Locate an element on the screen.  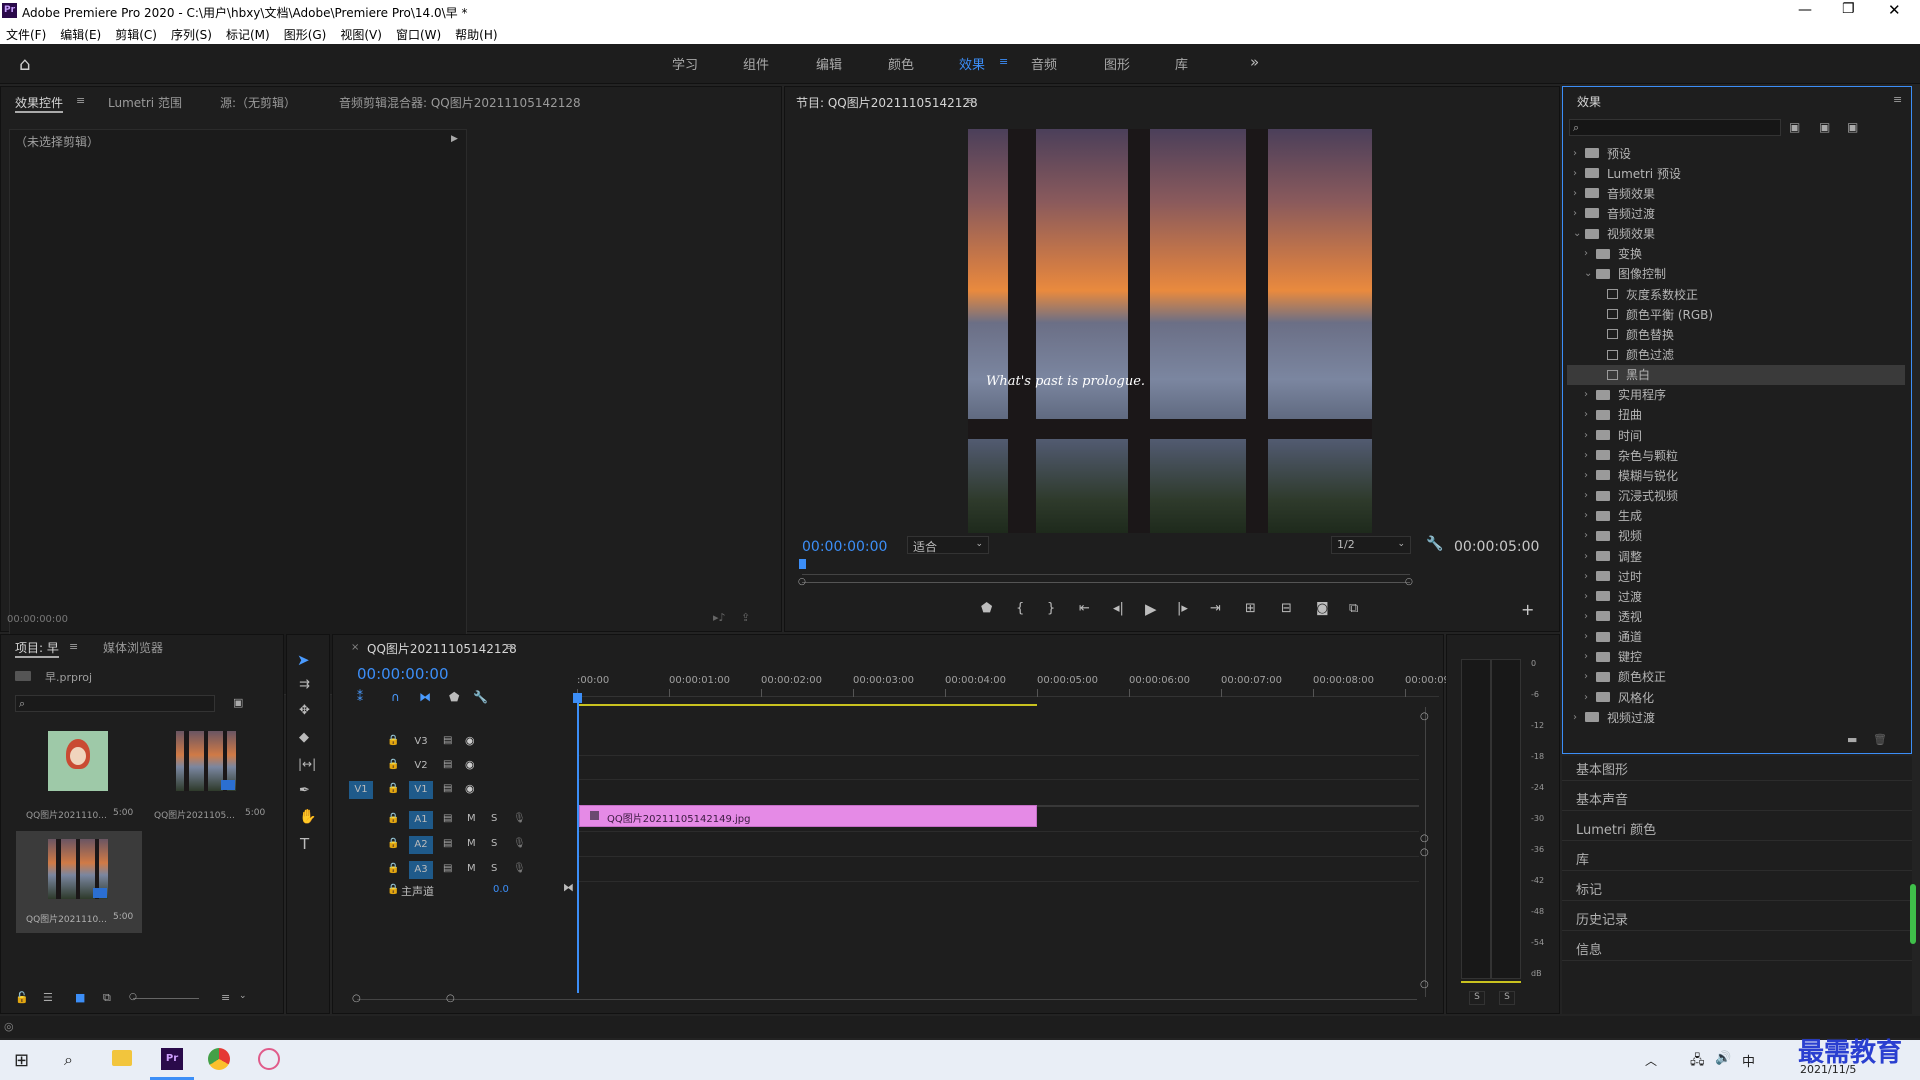
track-select-tool-icon: ⇉ is located at coordinates (304, 684).